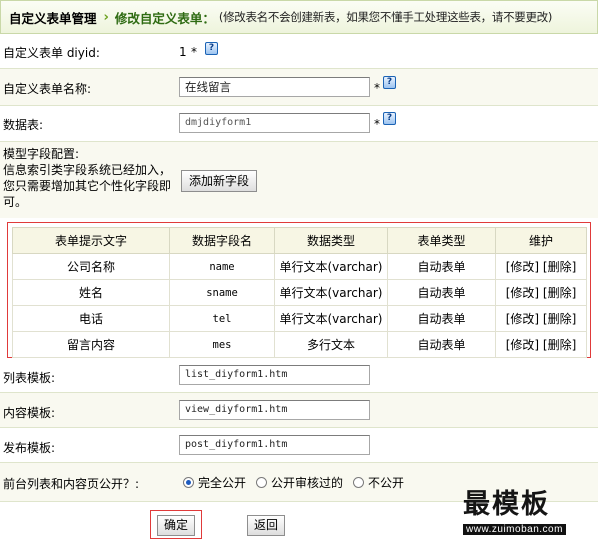 This screenshot has width=598, height=541. I want to click on visibility-option-label: 公开审核过的, so click(307, 482).